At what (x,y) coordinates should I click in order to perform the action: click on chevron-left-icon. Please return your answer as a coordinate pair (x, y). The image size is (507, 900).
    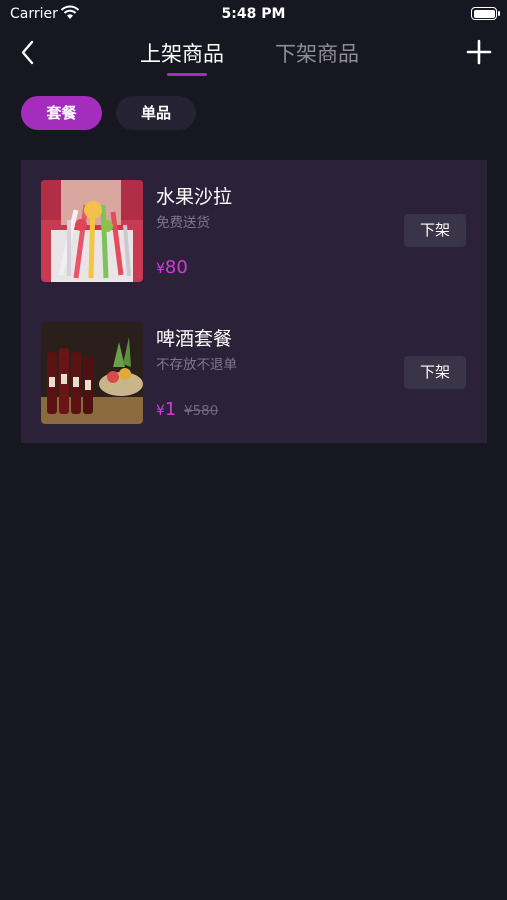
    Looking at the image, I should click on (27, 52).